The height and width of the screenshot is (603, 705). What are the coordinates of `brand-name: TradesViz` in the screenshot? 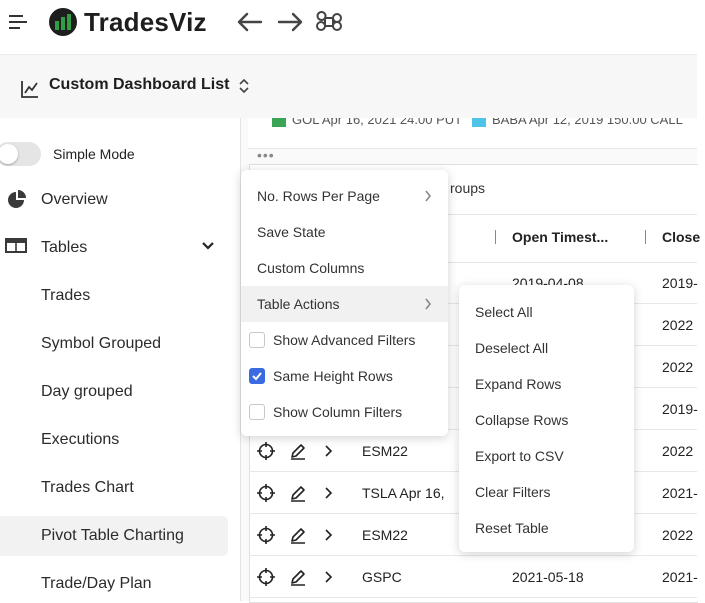 It's located at (145, 22).